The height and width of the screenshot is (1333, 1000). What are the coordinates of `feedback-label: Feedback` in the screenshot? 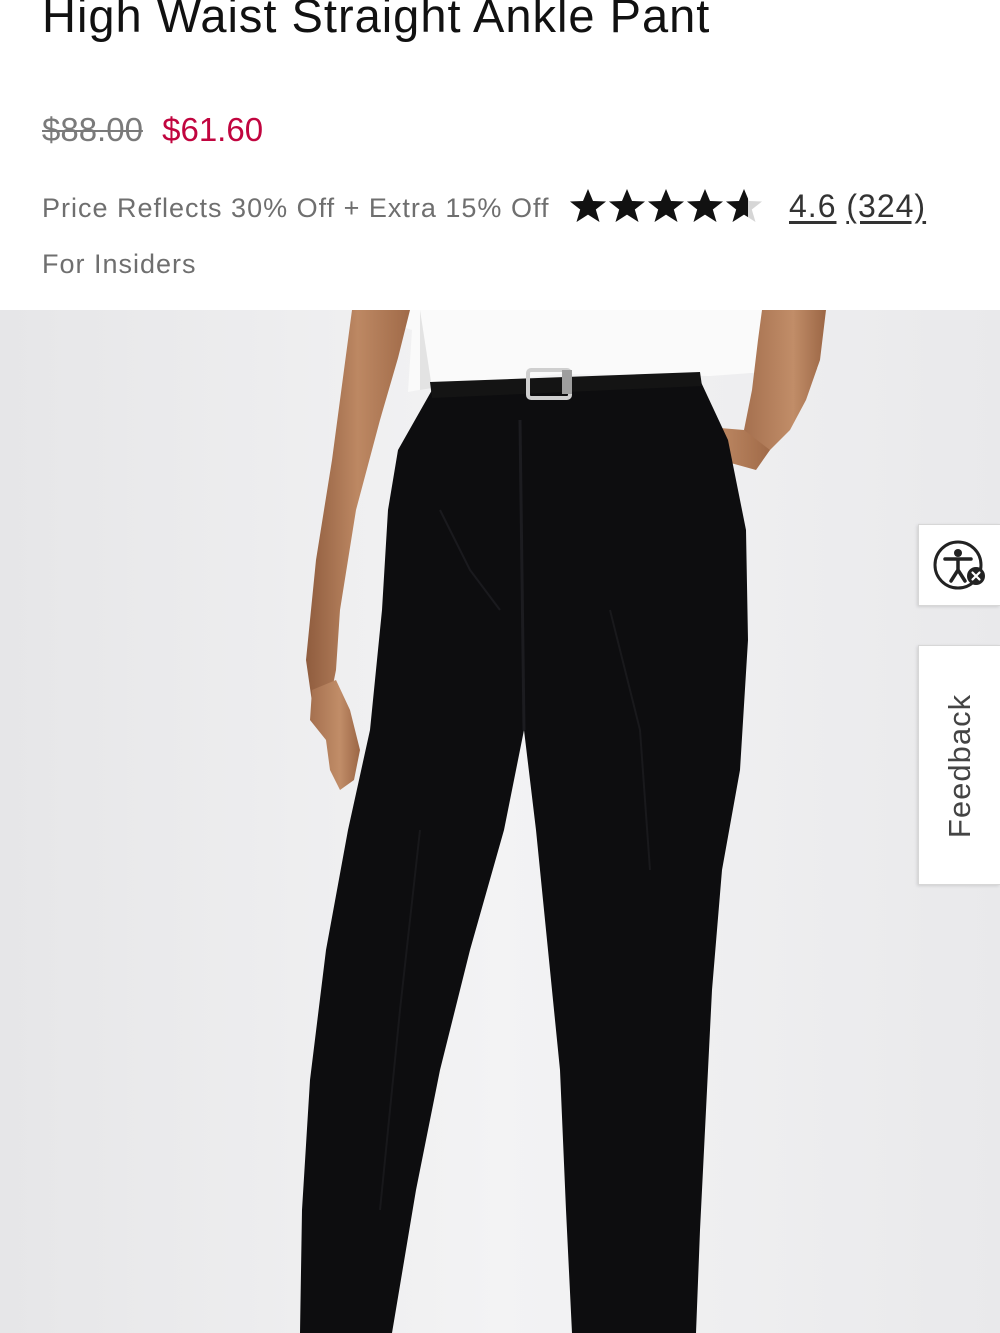 It's located at (959, 766).